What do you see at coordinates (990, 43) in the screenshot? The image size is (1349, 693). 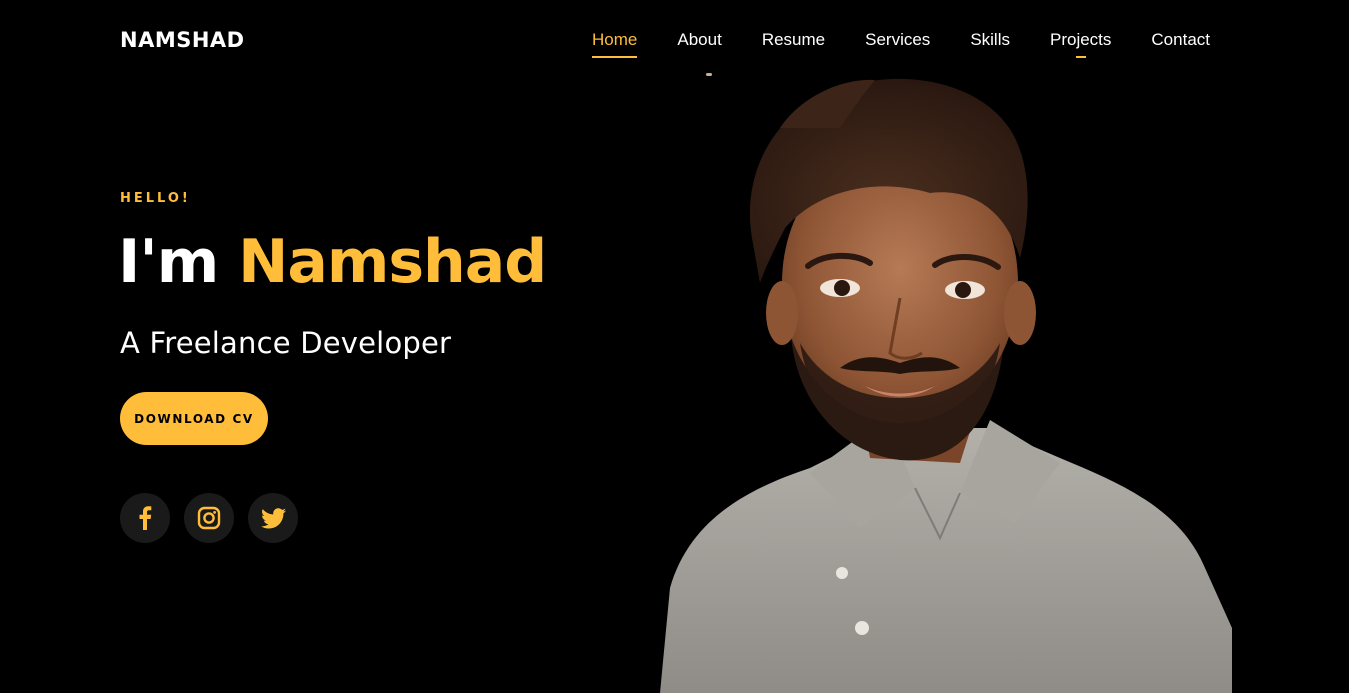 I see `nav-skills: Skills` at bounding box center [990, 43].